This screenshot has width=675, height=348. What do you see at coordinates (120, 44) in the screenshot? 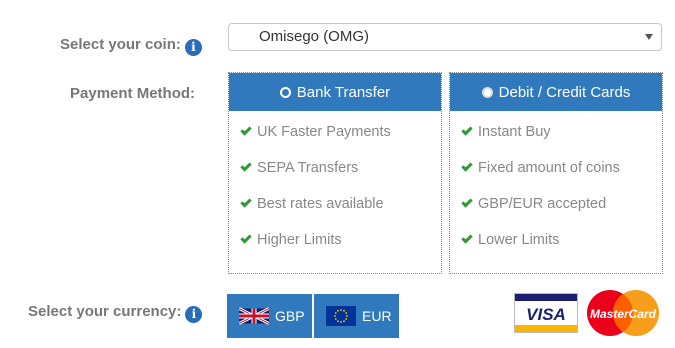
I see `coin-label: Select your coin:` at bounding box center [120, 44].